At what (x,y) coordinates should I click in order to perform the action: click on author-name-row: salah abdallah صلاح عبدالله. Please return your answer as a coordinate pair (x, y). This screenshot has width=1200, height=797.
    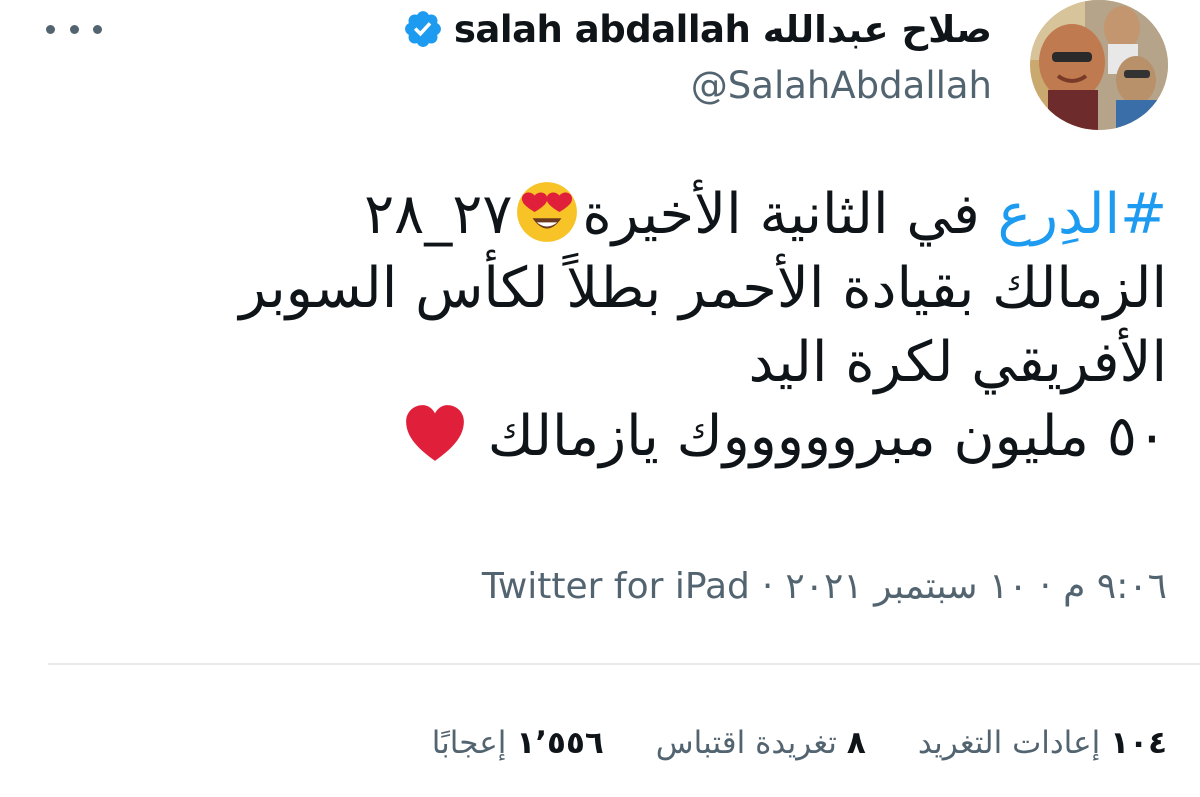
    Looking at the image, I should click on (697, 29).